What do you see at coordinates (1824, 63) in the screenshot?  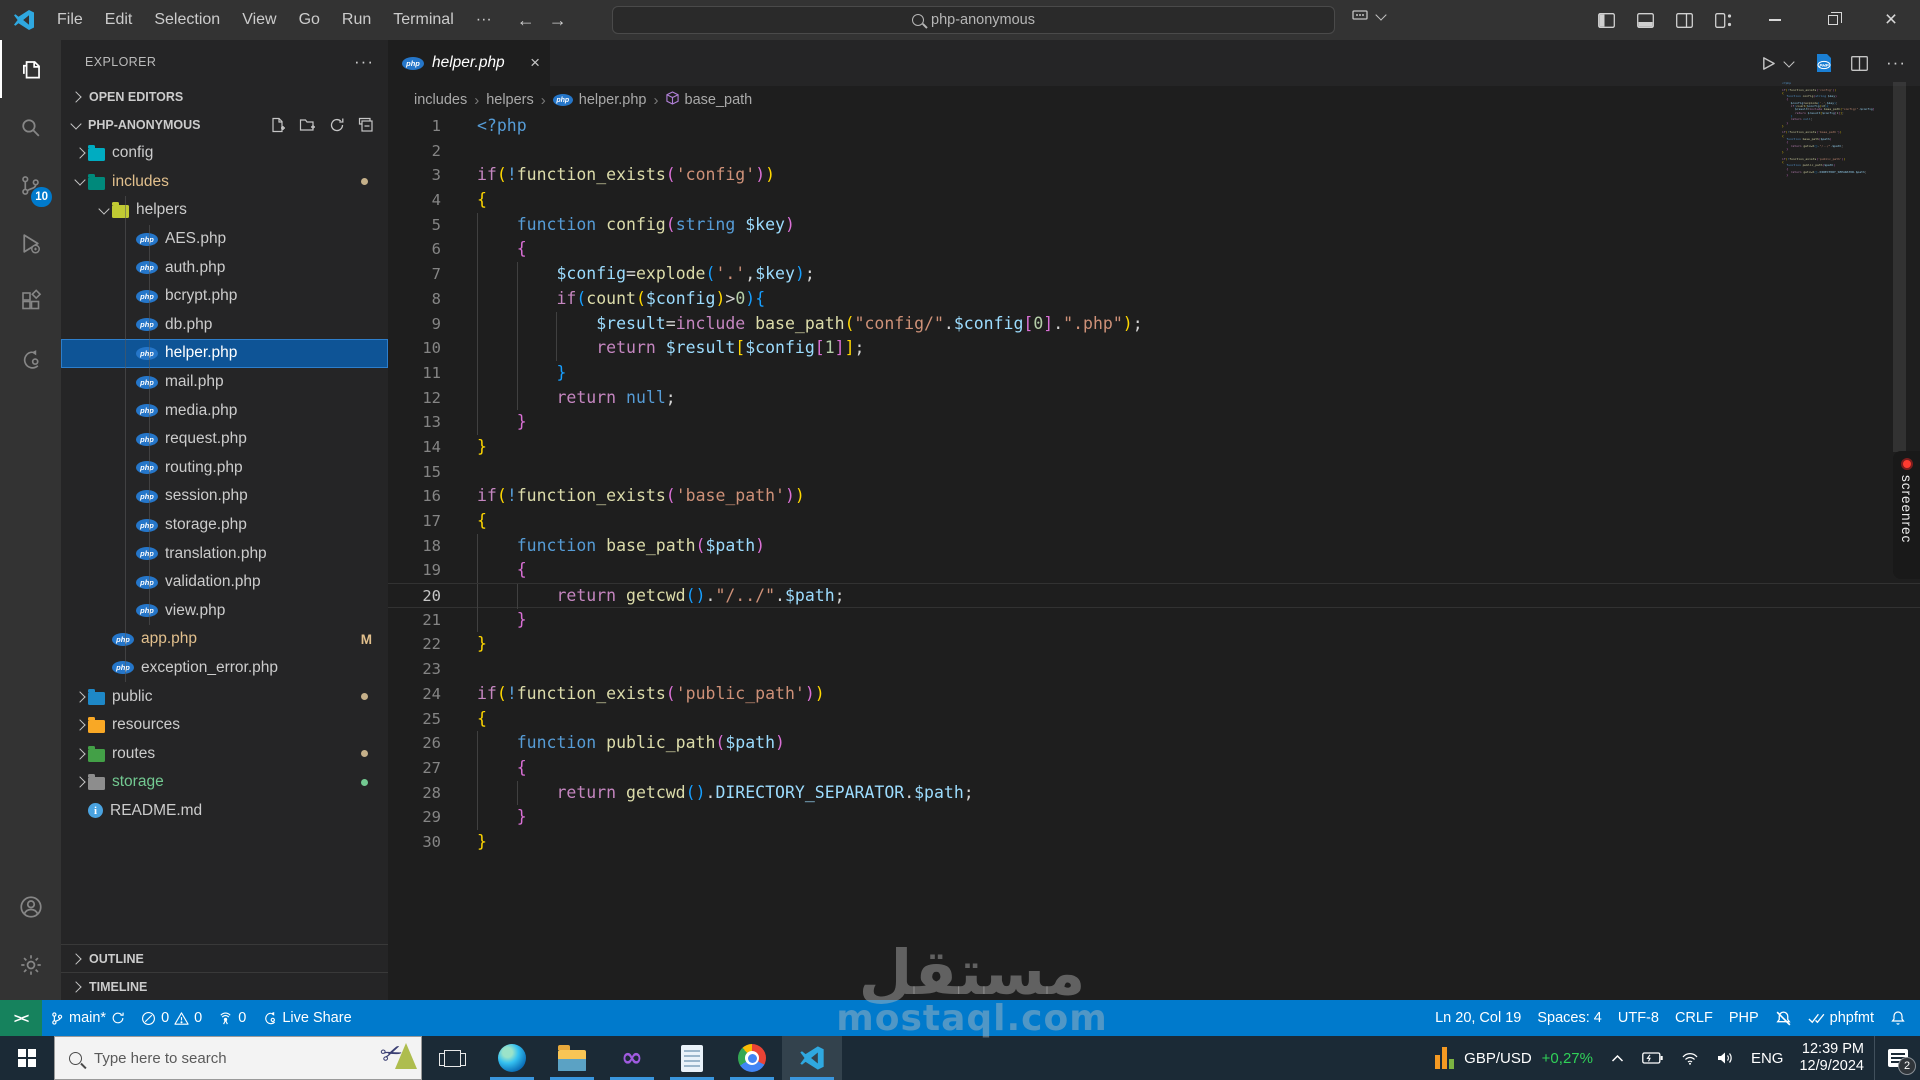 I see `run-php-file-icon: PHP` at bounding box center [1824, 63].